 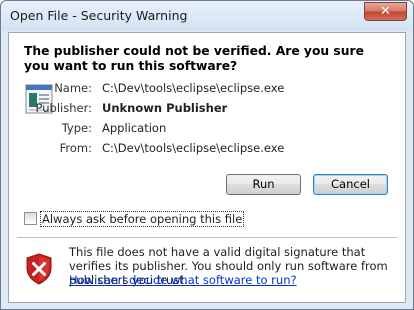 What do you see at coordinates (75, 148) in the screenshot?
I see `from-label: From:` at bounding box center [75, 148].